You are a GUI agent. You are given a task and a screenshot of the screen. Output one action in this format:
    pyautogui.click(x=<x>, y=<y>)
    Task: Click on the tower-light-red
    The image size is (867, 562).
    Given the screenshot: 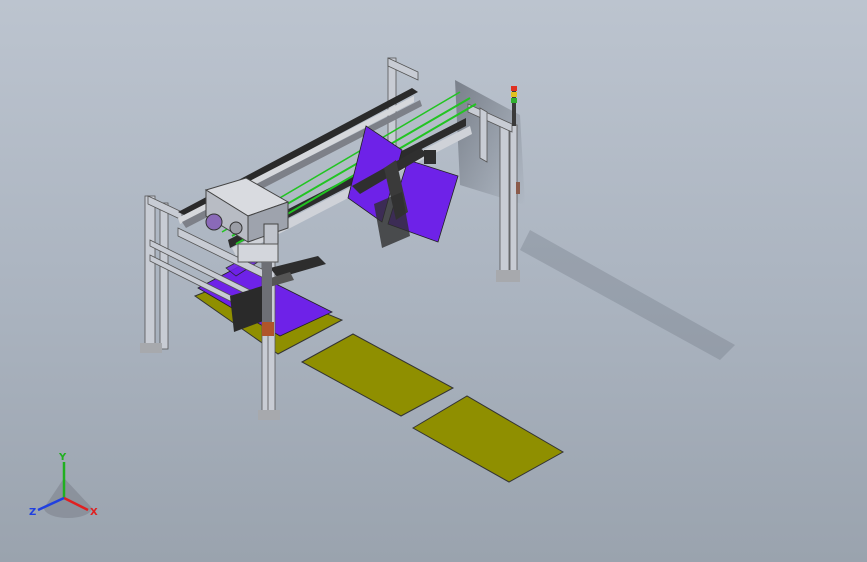 What is the action you would take?
    pyautogui.click(x=514, y=88)
    